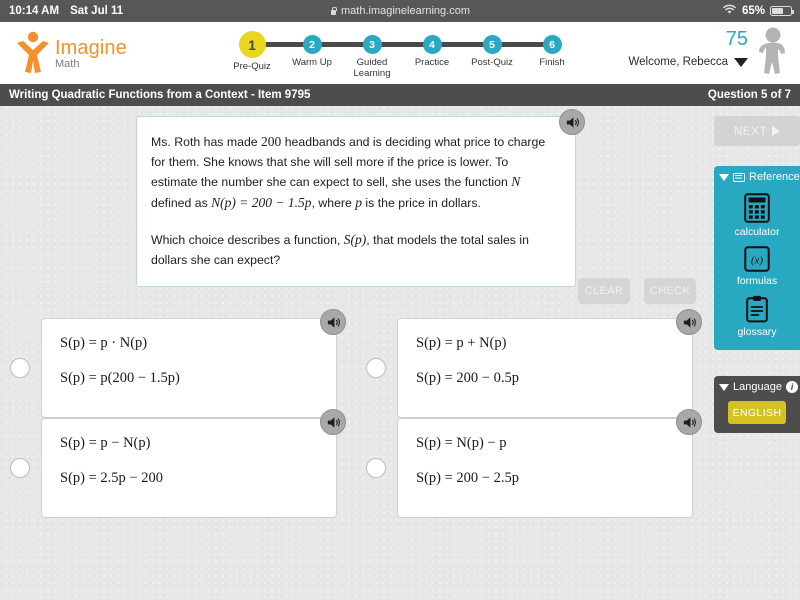 The image size is (800, 600). Describe the element at coordinates (782, 11) in the screenshot. I see `battery-icon` at that location.